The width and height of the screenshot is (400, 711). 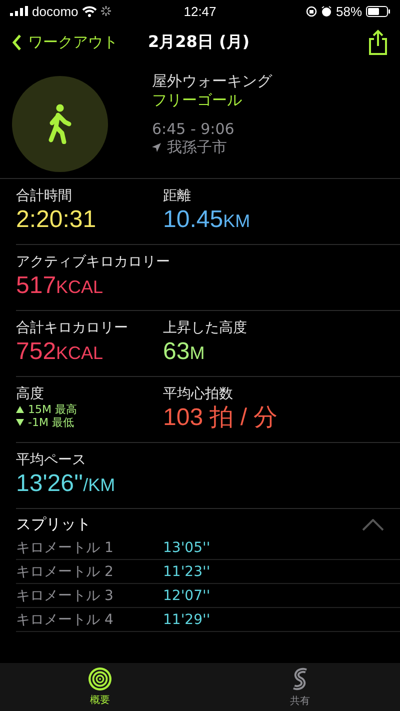 What do you see at coordinates (326, 11) in the screenshot?
I see `alarm-icon` at bounding box center [326, 11].